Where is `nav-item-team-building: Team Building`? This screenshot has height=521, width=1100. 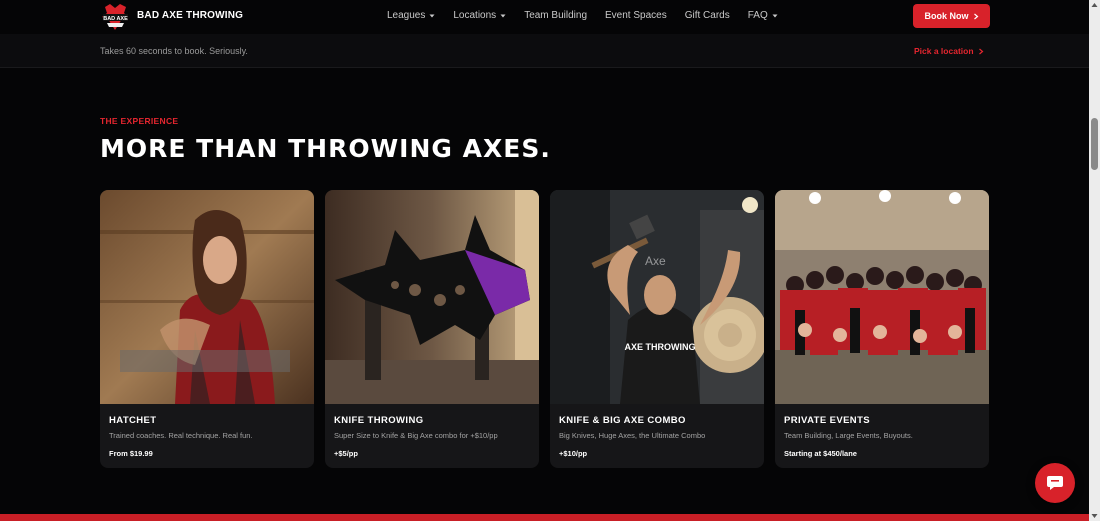 nav-item-team-building: Team Building is located at coordinates (555, 15).